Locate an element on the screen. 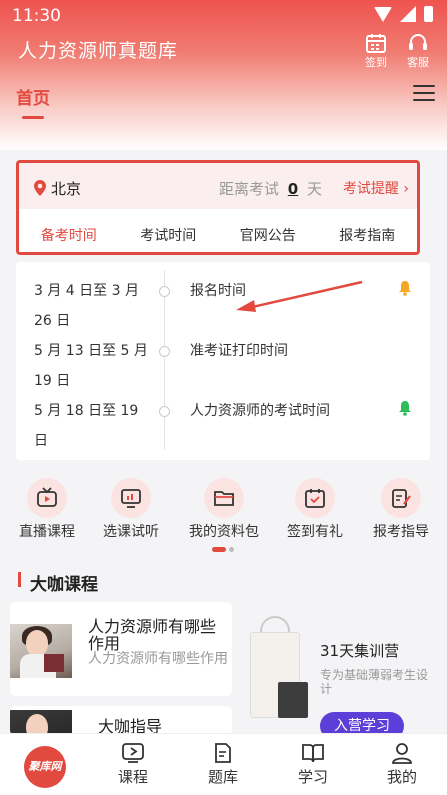  nav-item-profile: 我的 is located at coordinates (402, 764).